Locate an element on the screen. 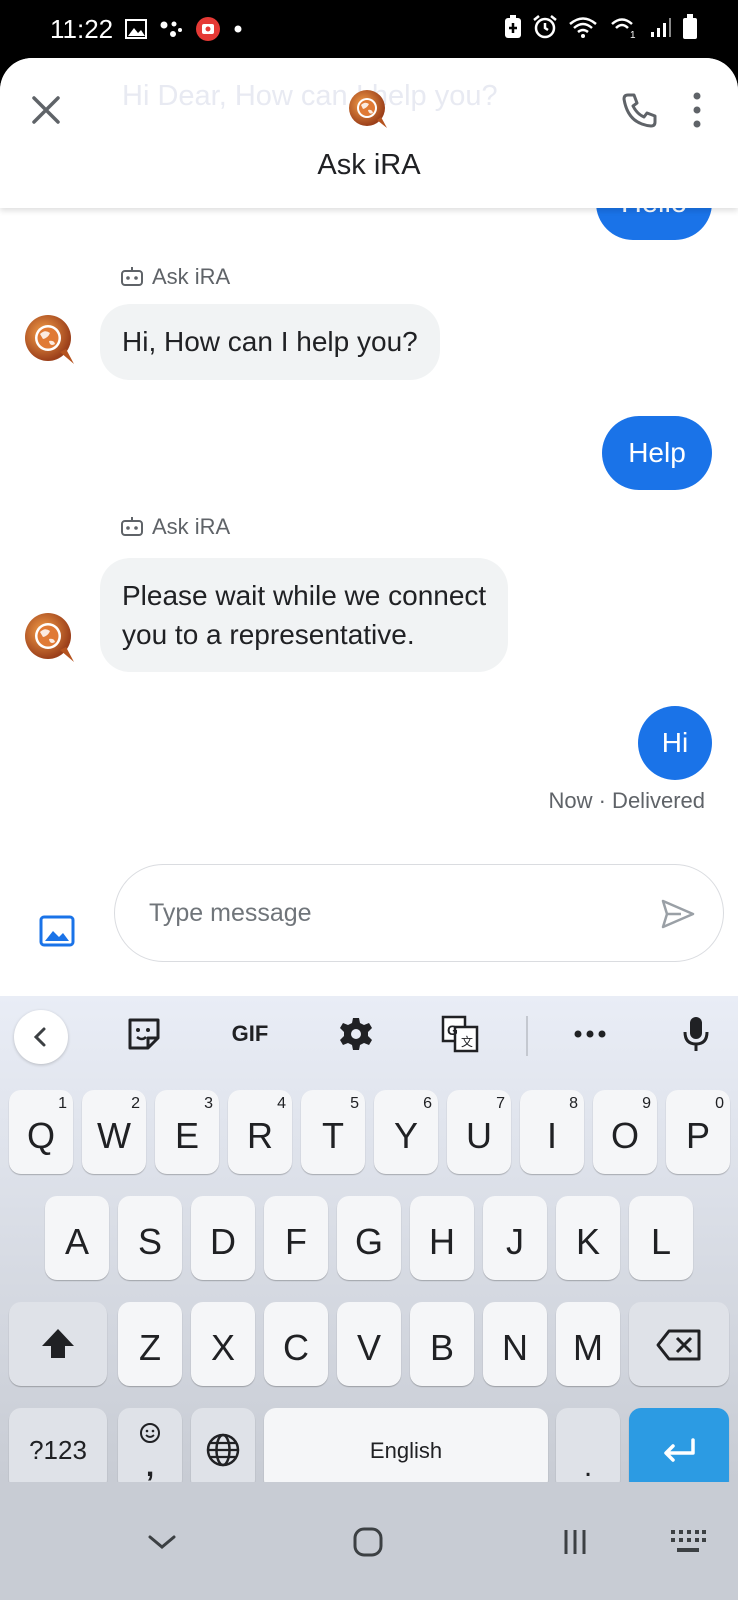 The height and width of the screenshot is (1600, 738). image-attach-icon is located at coordinates (57, 931).